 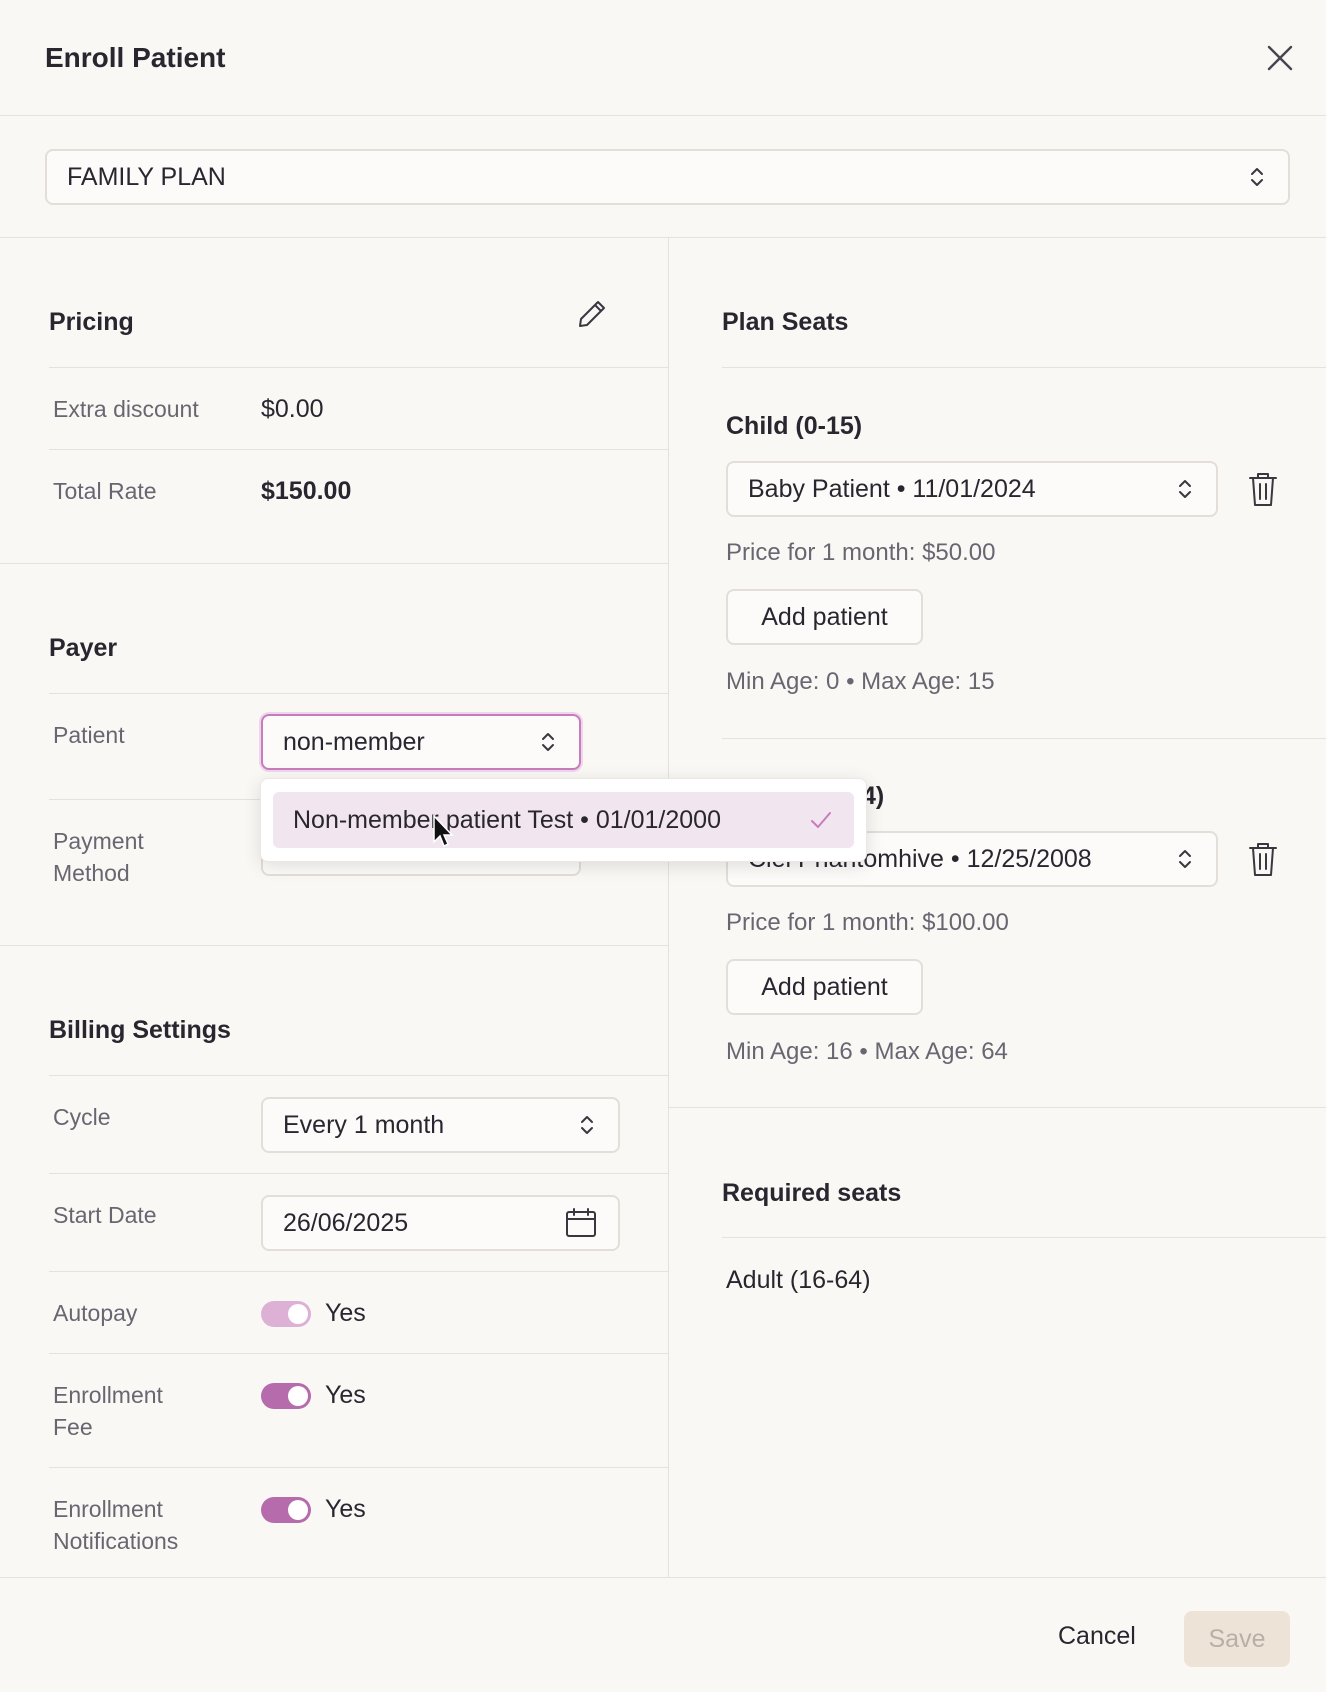 What do you see at coordinates (794, 426) in the screenshot?
I see `seat-group-title: Child (0-15)` at bounding box center [794, 426].